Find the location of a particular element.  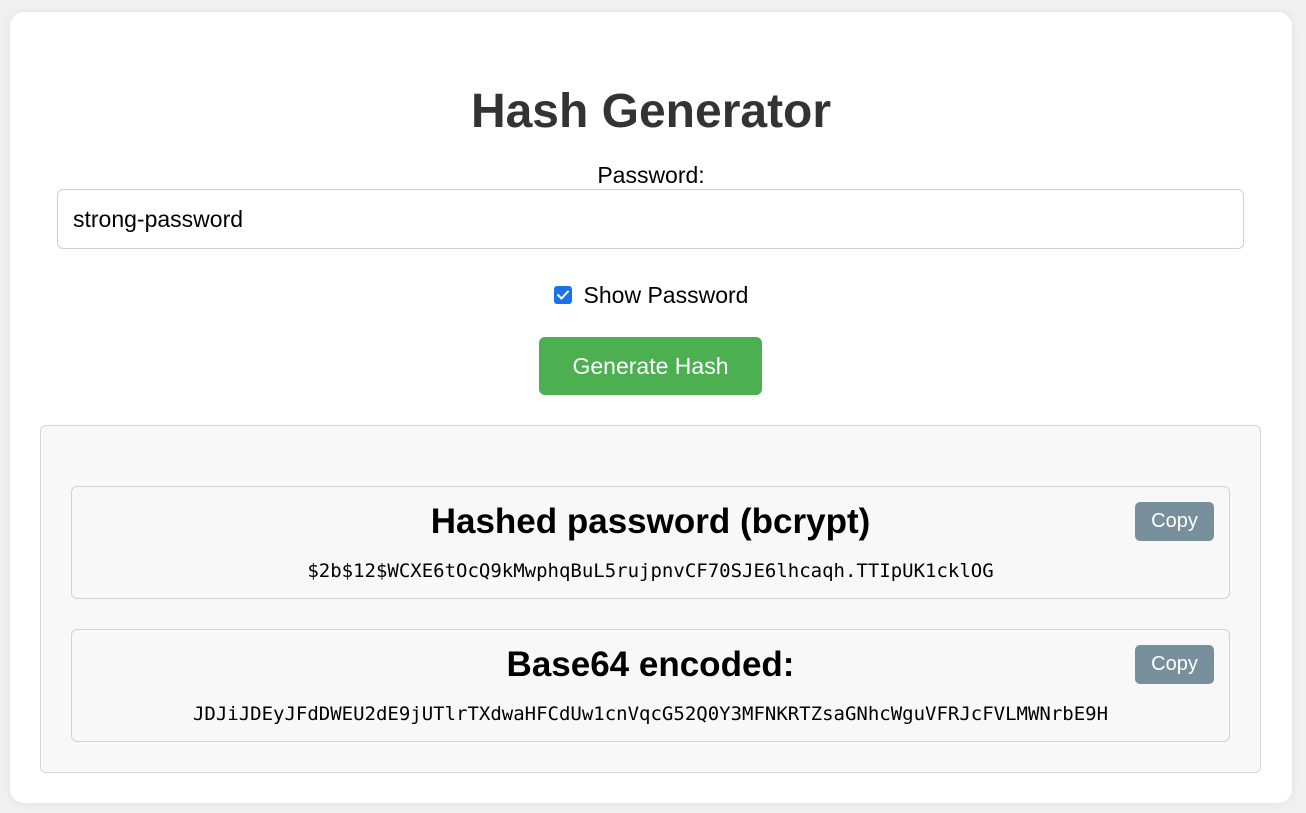

password-label: Password: is located at coordinates (651, 175).